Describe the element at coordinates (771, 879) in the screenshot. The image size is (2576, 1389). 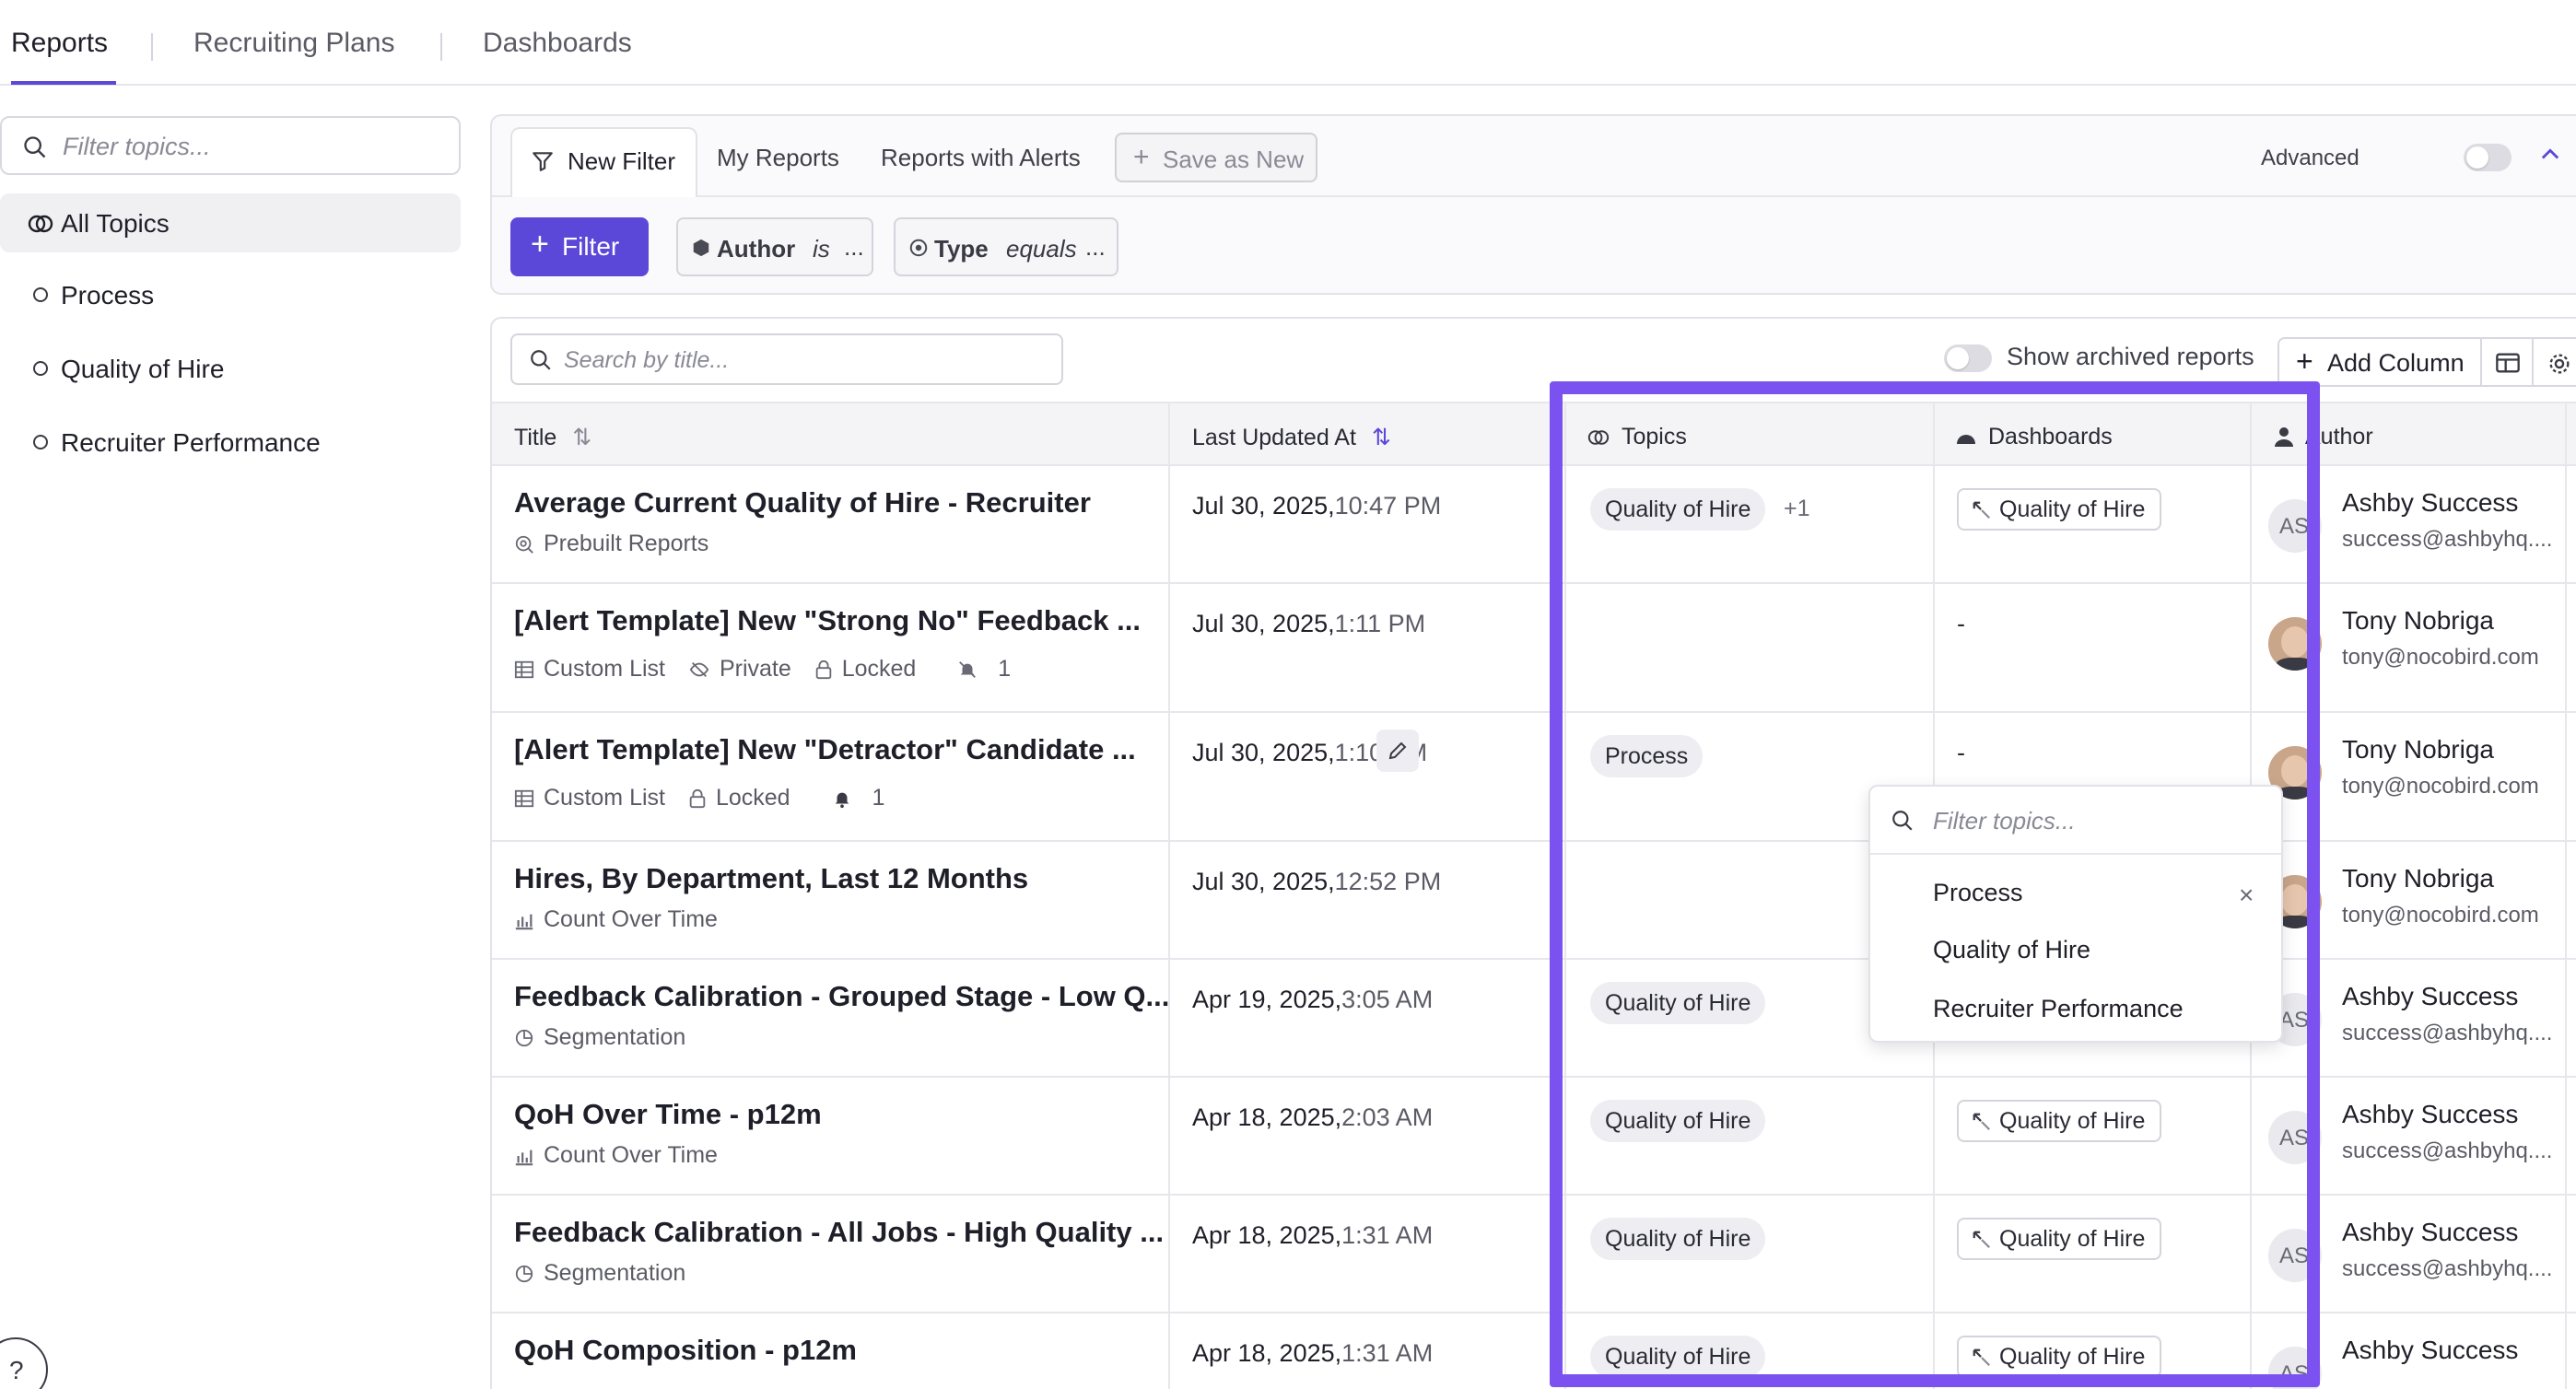
I see `report-title: Hires, By Department, Last 12 Months` at that location.